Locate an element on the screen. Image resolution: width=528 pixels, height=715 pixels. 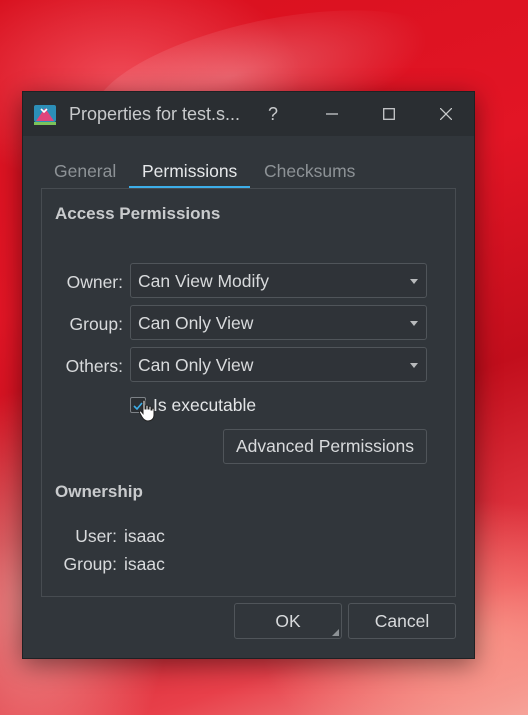
cancel-label: Cancel is located at coordinates (402, 620).